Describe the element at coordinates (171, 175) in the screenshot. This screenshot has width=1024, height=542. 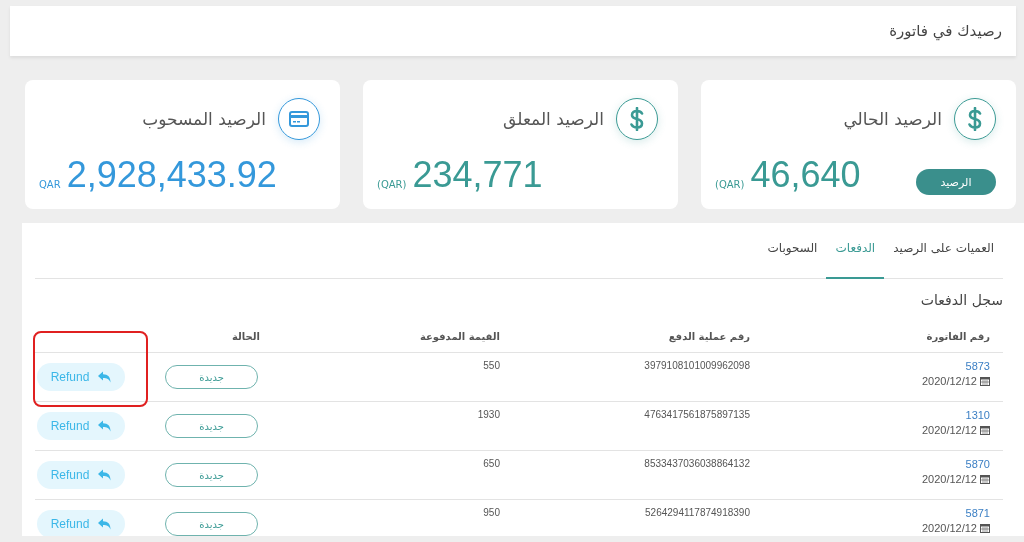
I see `balance-amount: 2,928,433.92` at that location.